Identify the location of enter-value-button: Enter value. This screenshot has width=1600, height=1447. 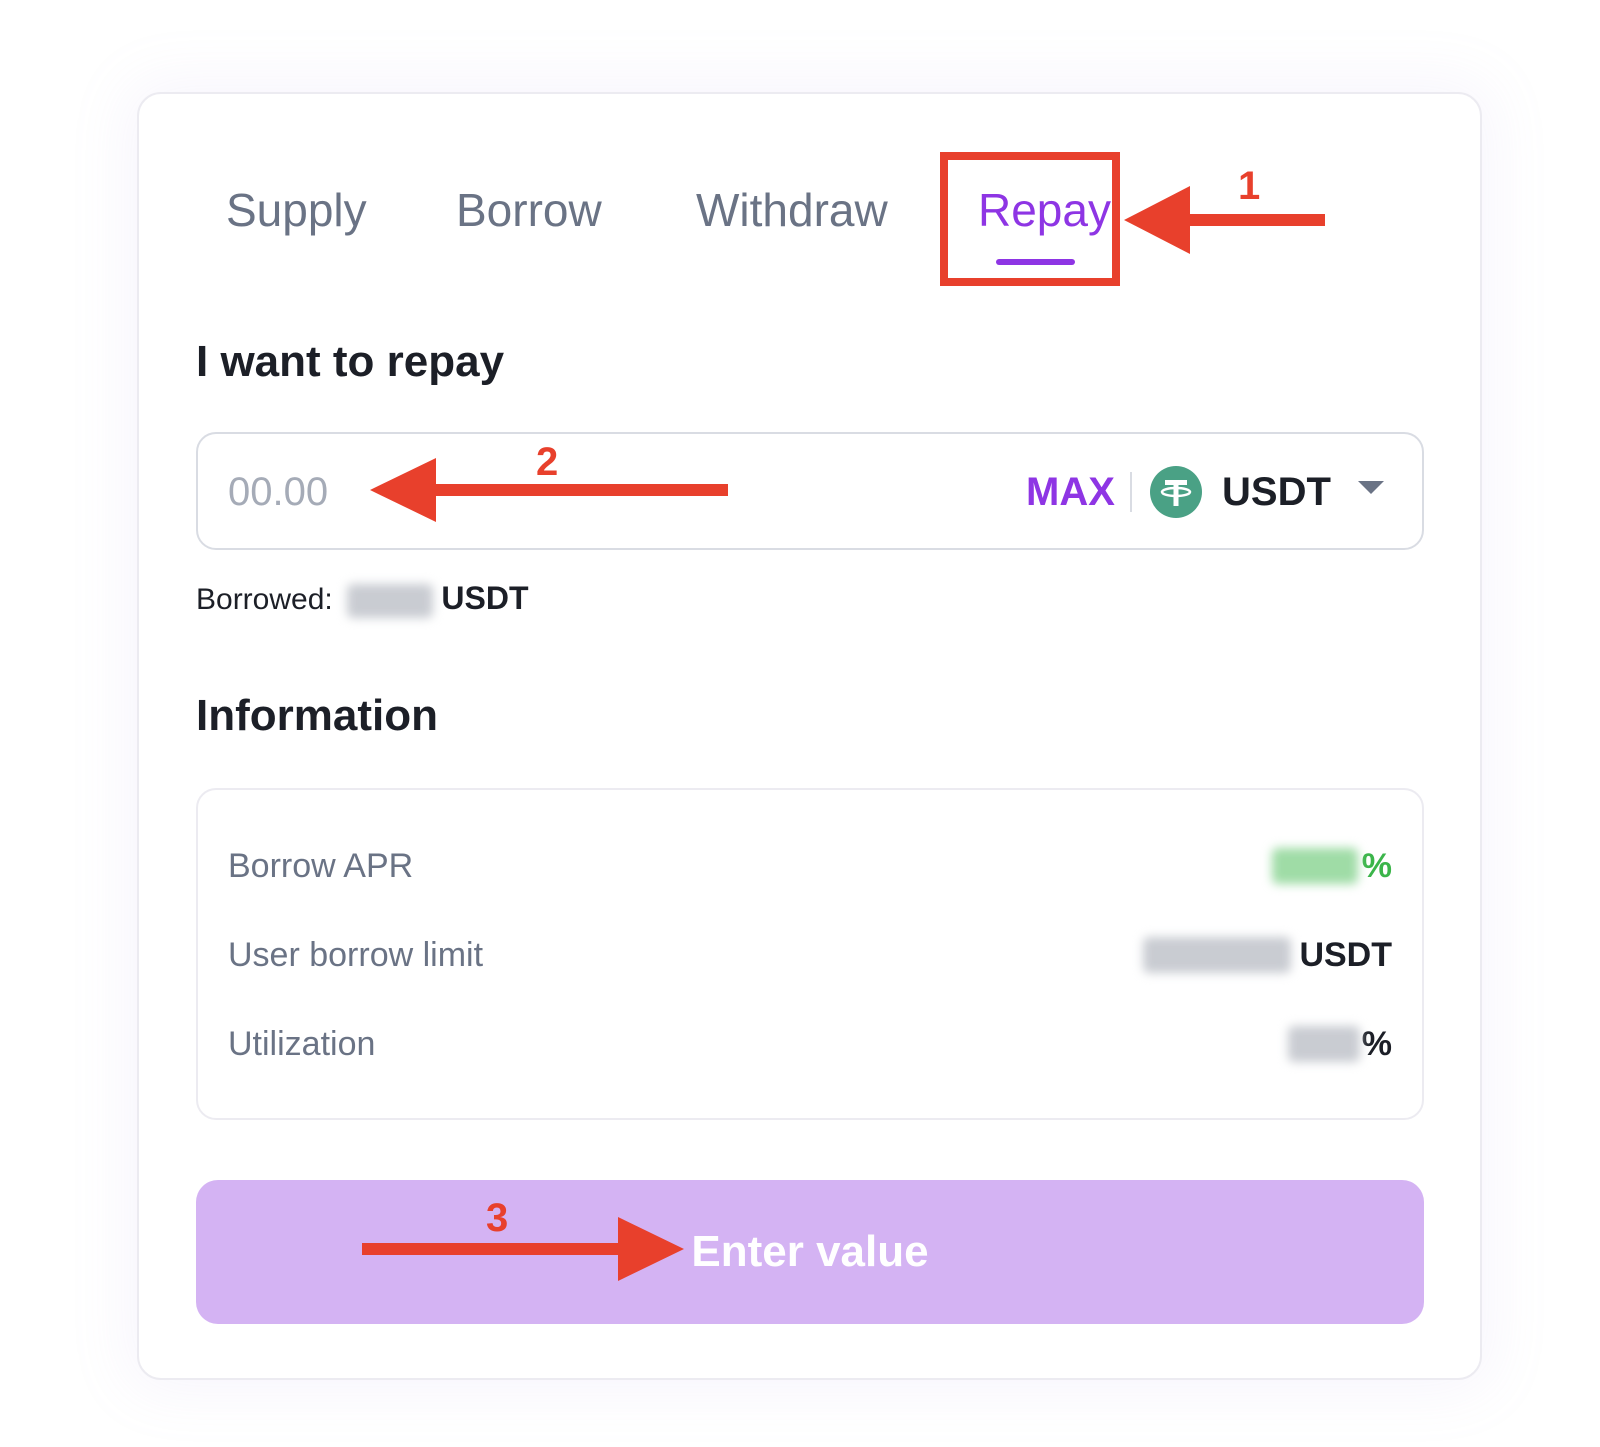
(810, 1252).